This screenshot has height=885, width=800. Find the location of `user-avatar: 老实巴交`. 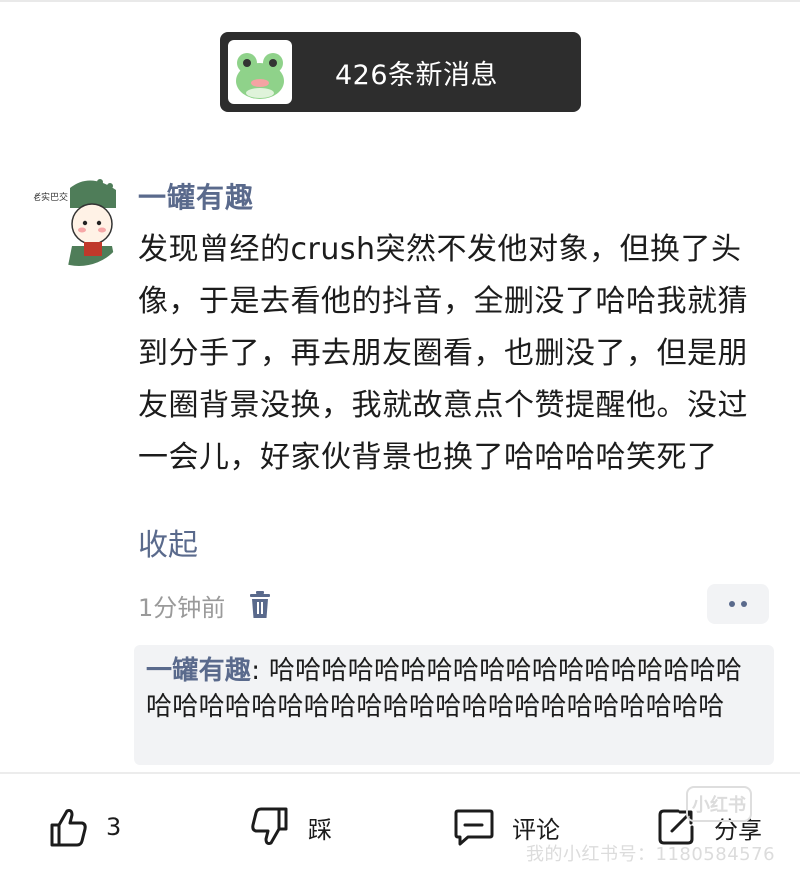

user-avatar: 老实巴交 is located at coordinates (79, 217).